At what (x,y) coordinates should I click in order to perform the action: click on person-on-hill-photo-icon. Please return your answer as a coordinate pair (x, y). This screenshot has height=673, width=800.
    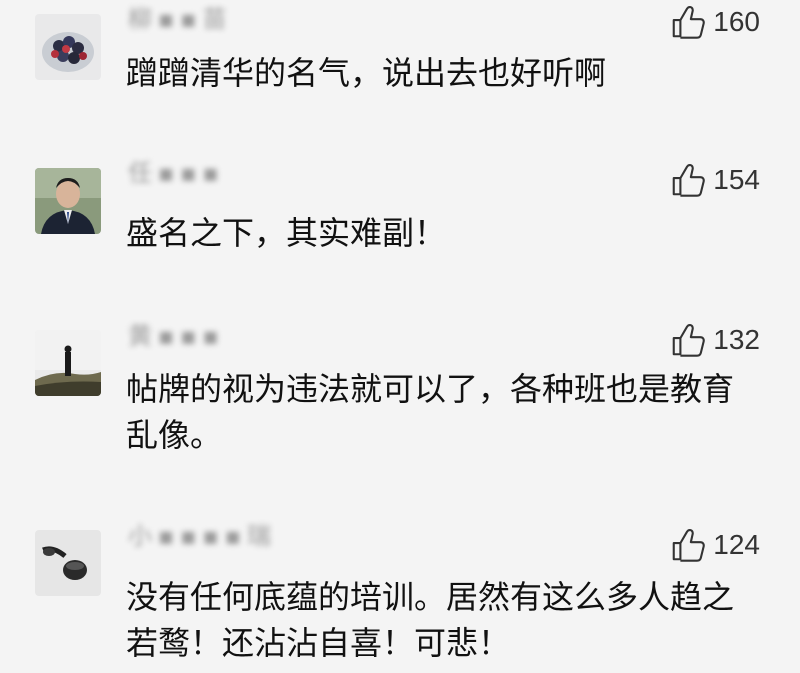
    Looking at the image, I should click on (68, 363).